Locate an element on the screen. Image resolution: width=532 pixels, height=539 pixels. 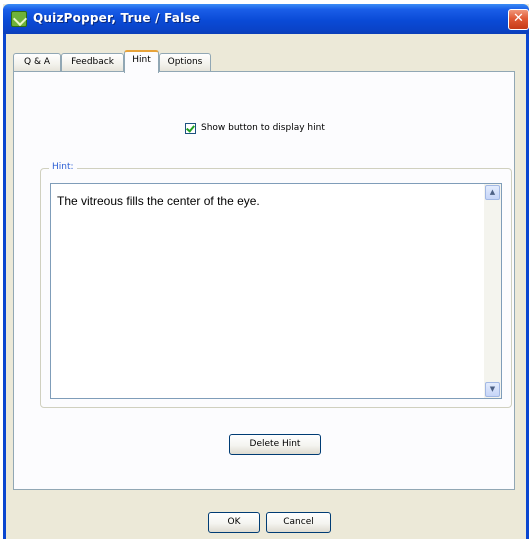
title-bar: QuizPopper, True / False ✕ is located at coordinates (266, 19).